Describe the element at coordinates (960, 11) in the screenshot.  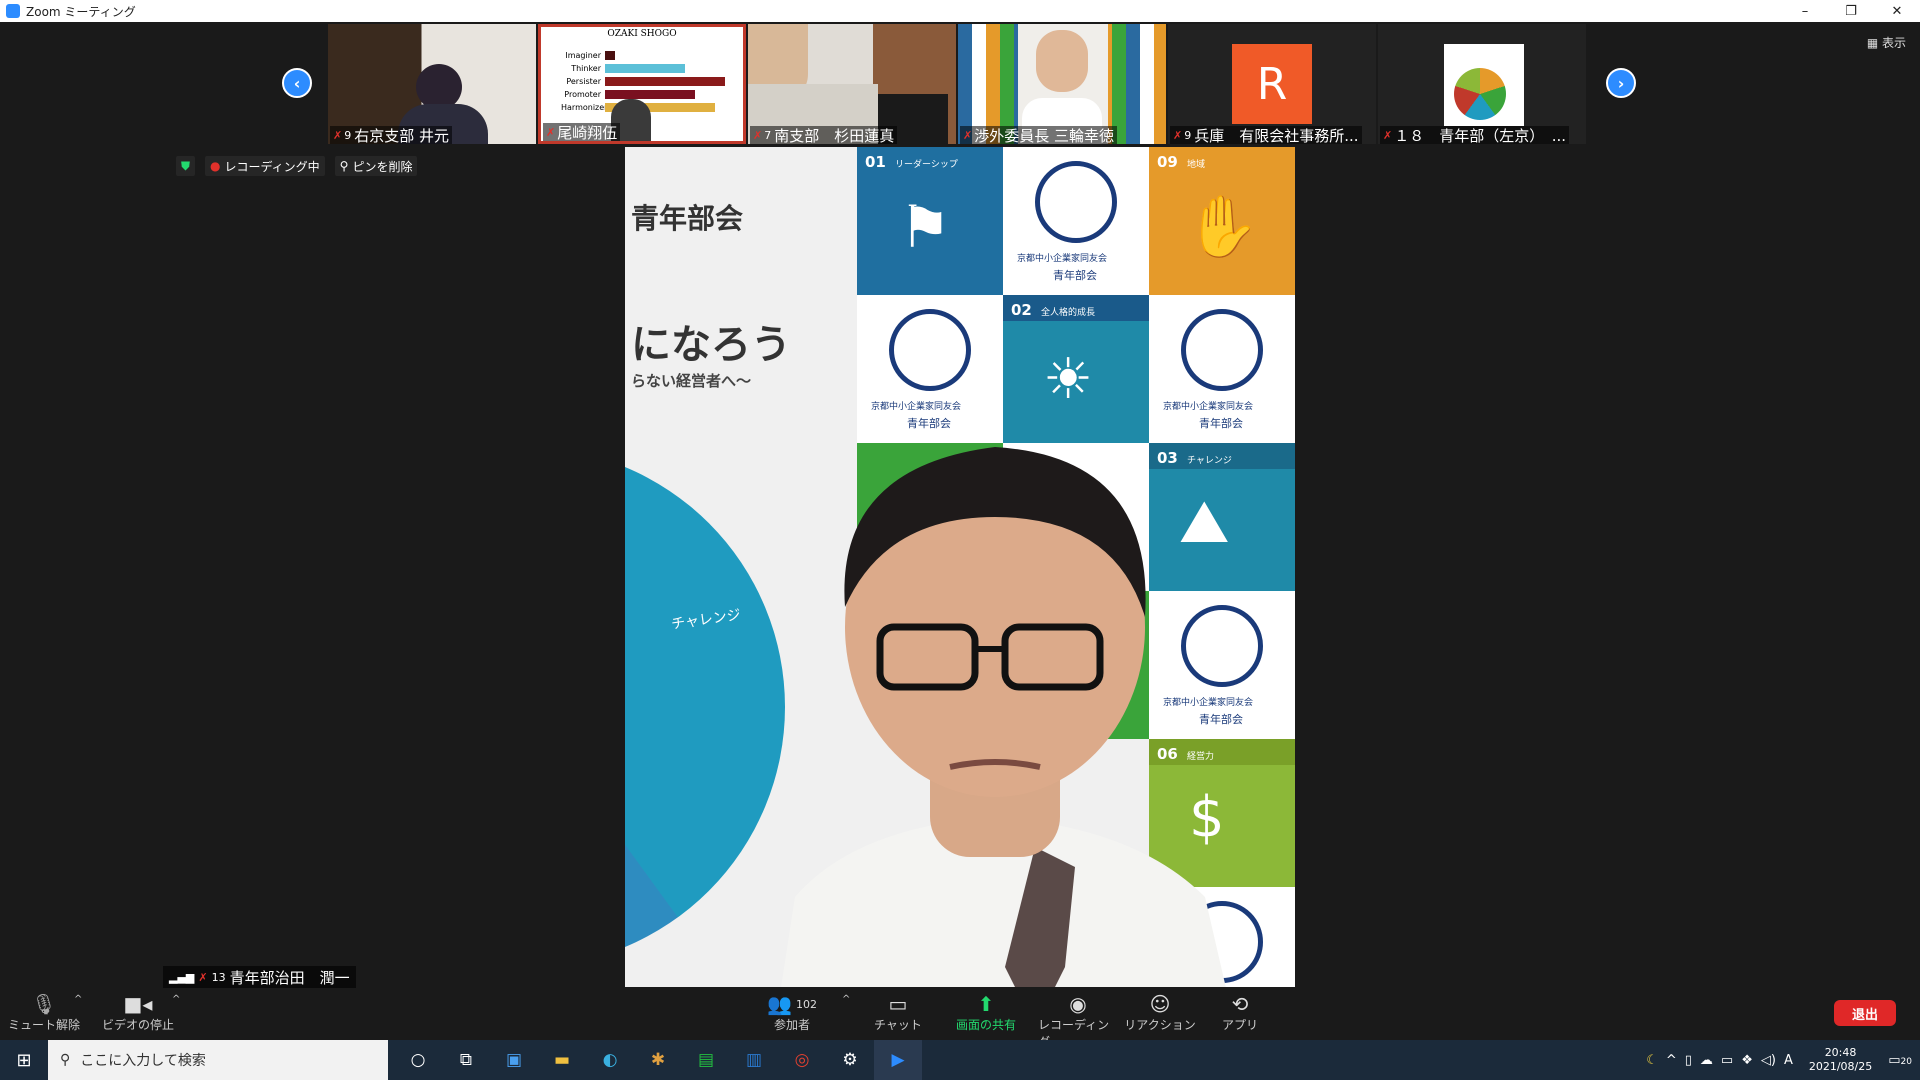
I see `window-titlebar: Zoom ミーティング – ❐ ✕` at that location.